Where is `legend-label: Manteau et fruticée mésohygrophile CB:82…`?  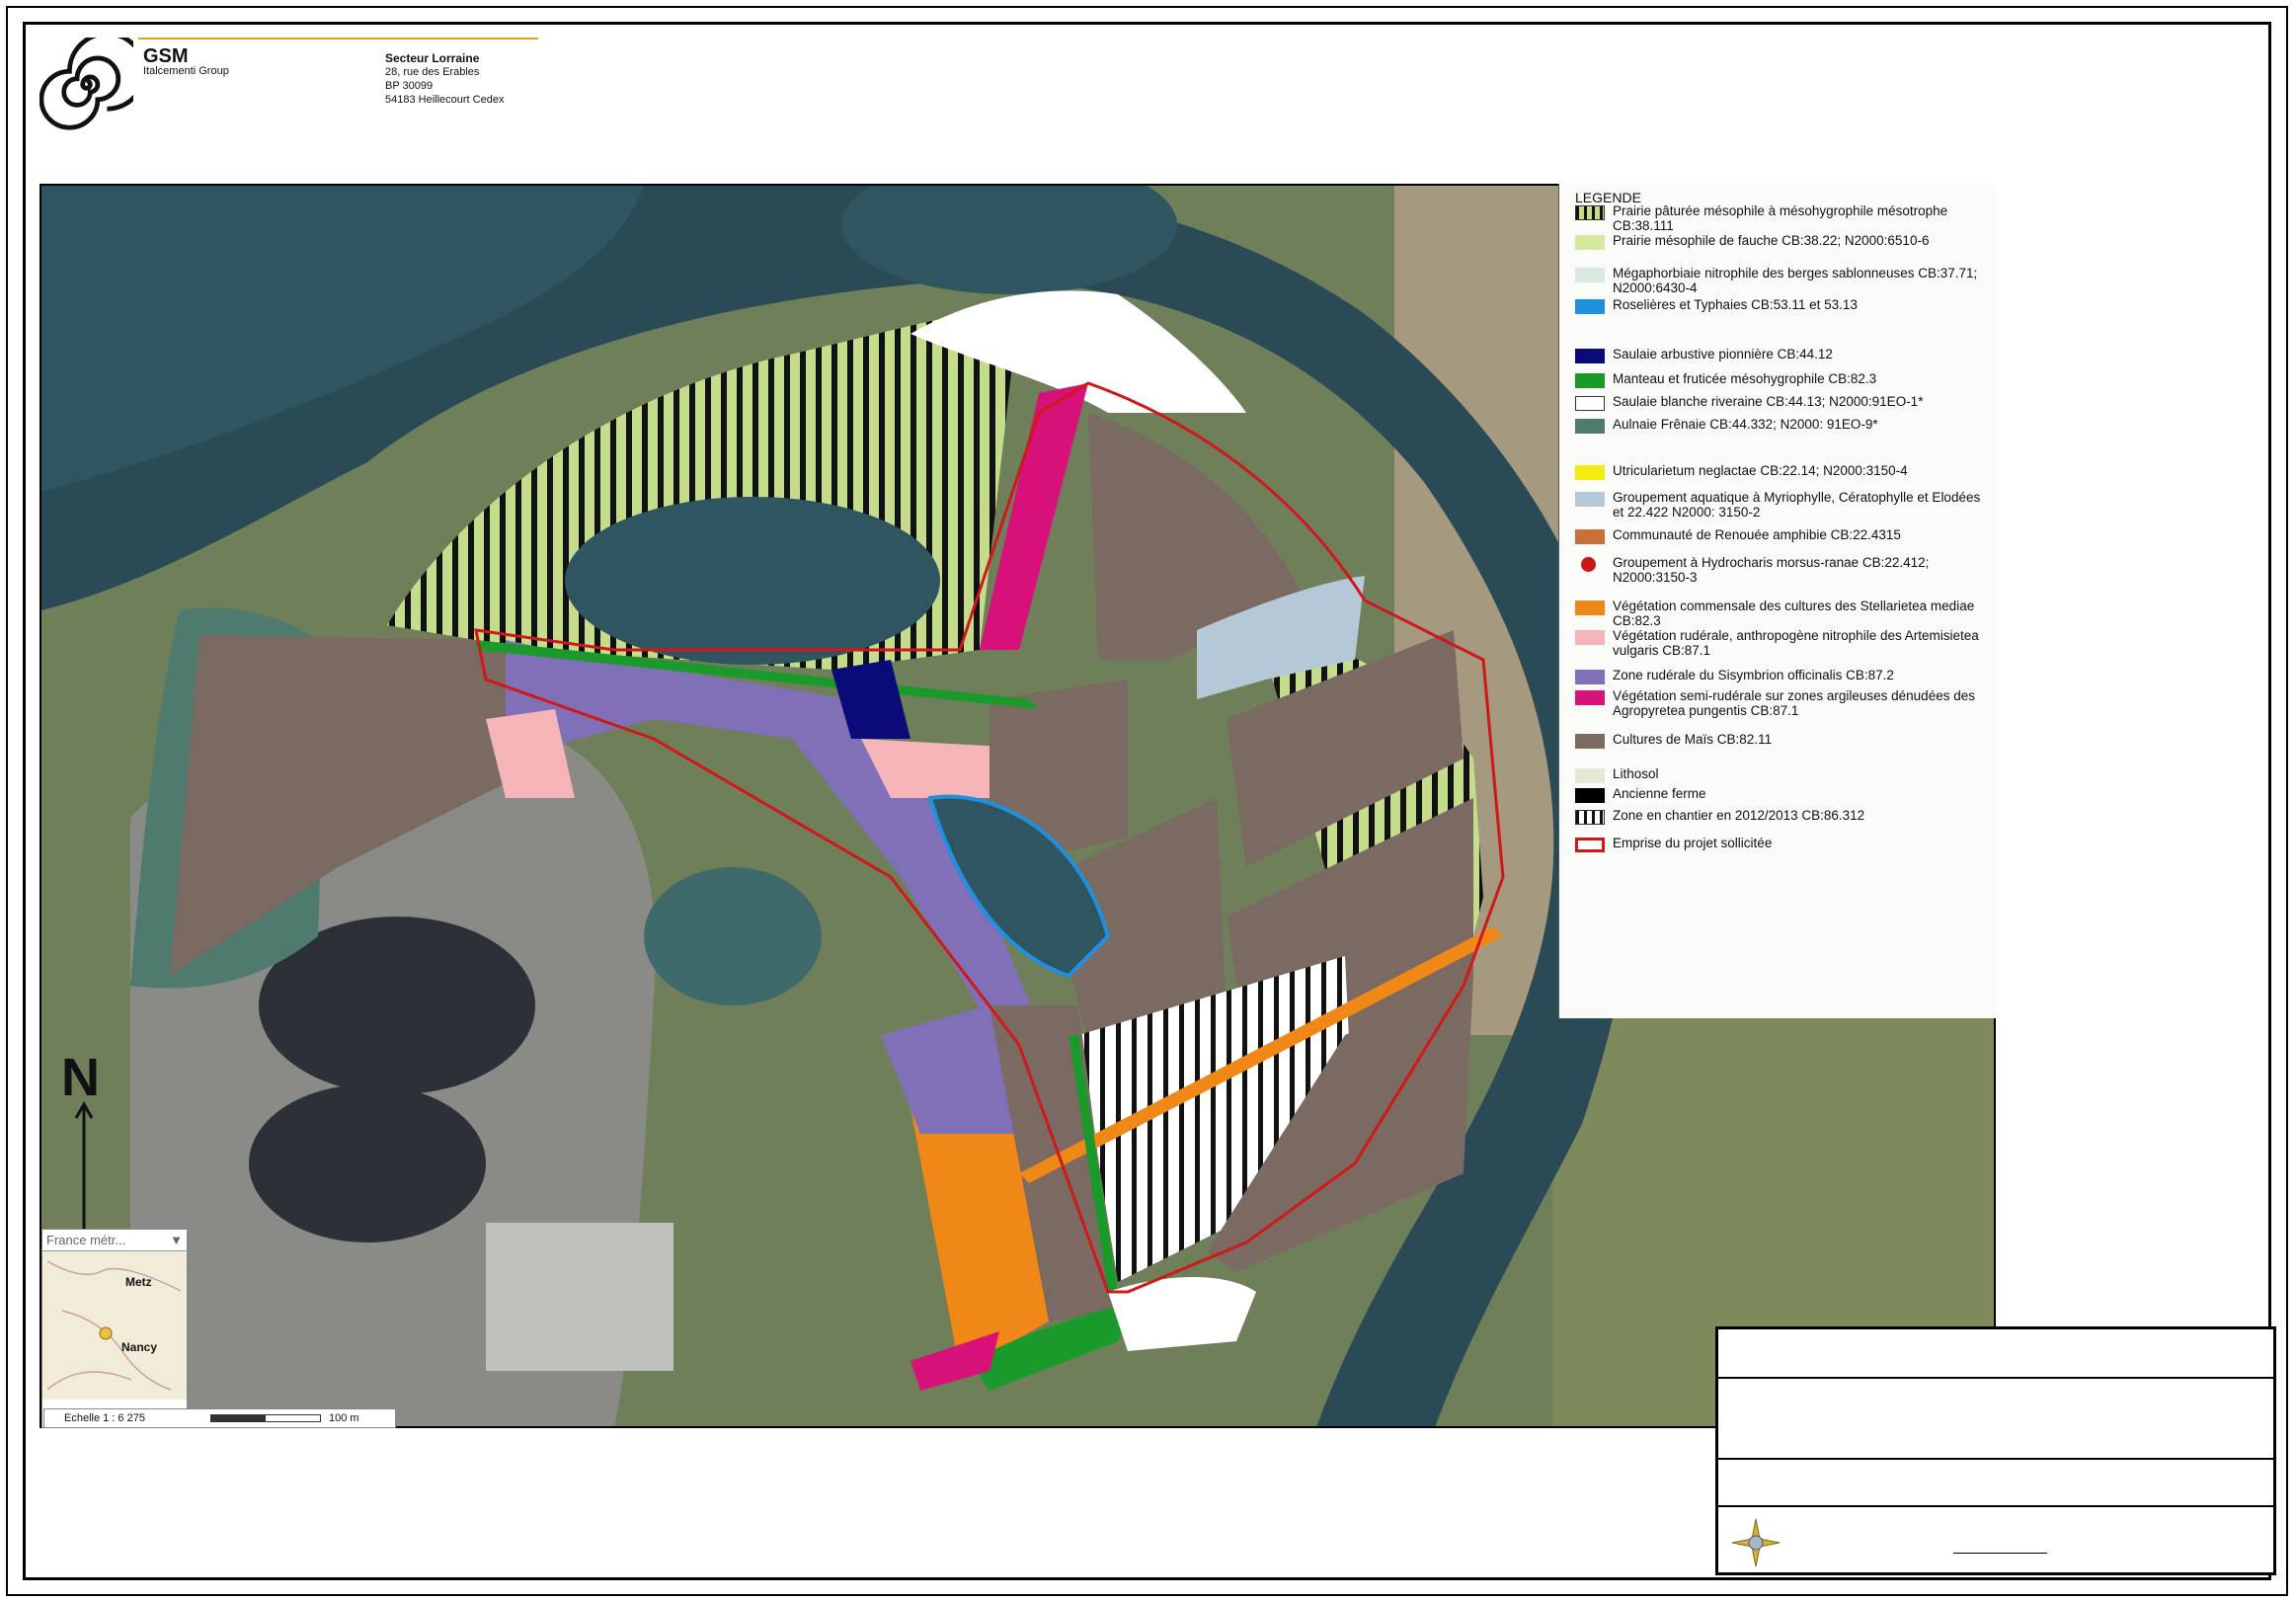 legend-label: Manteau et fruticée mésohygrophile CB:82… is located at coordinates (1745, 378).